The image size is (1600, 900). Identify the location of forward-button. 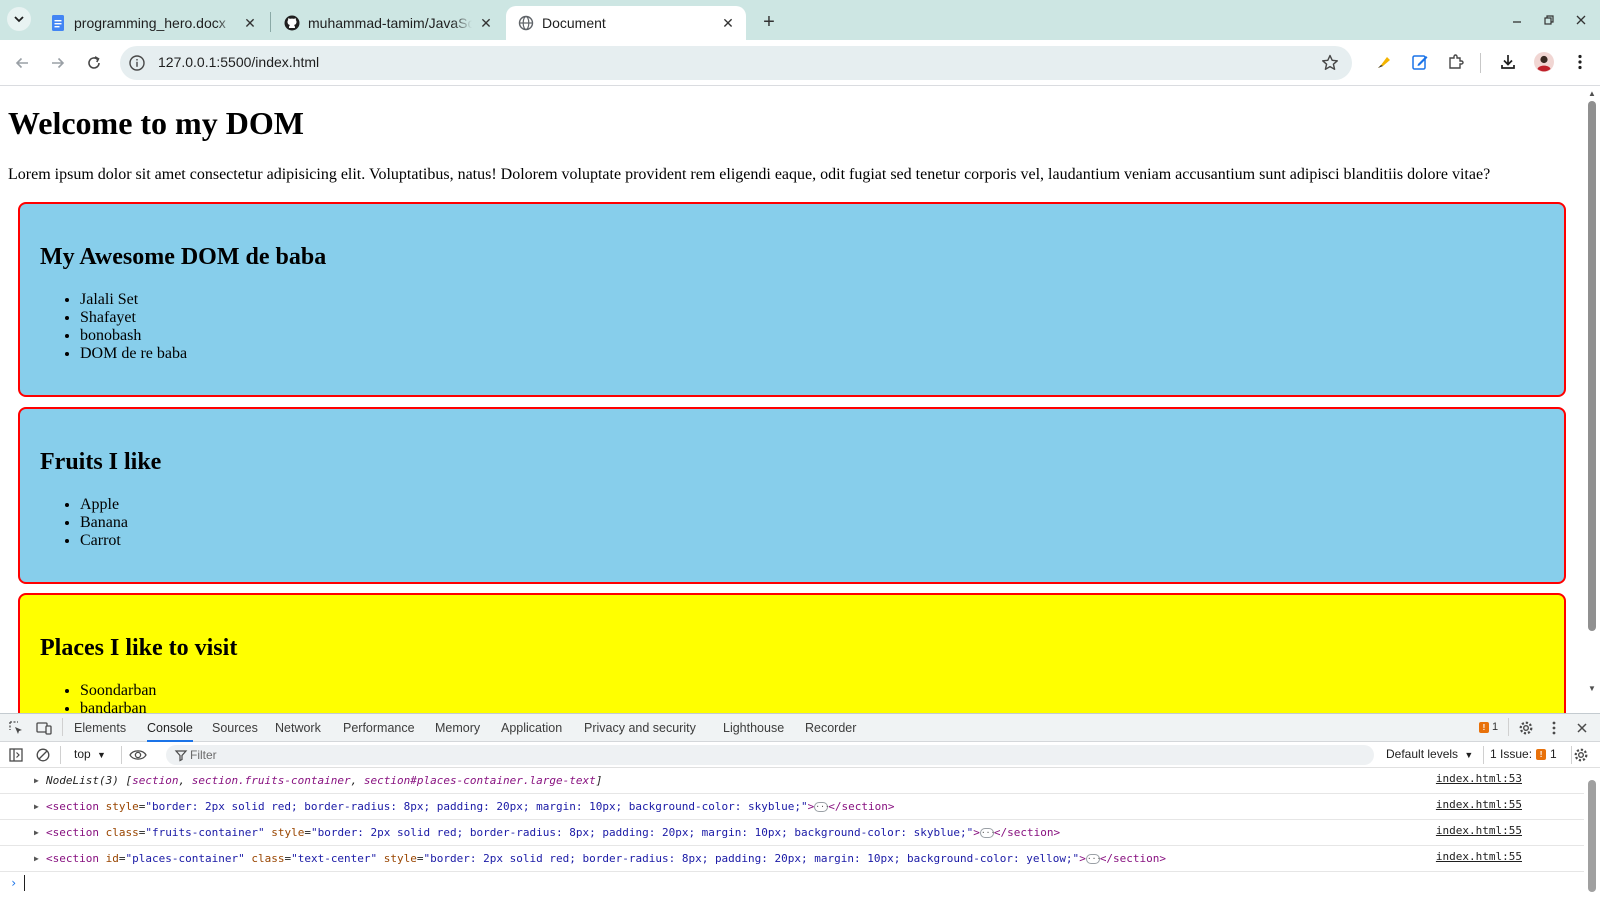
(58, 63).